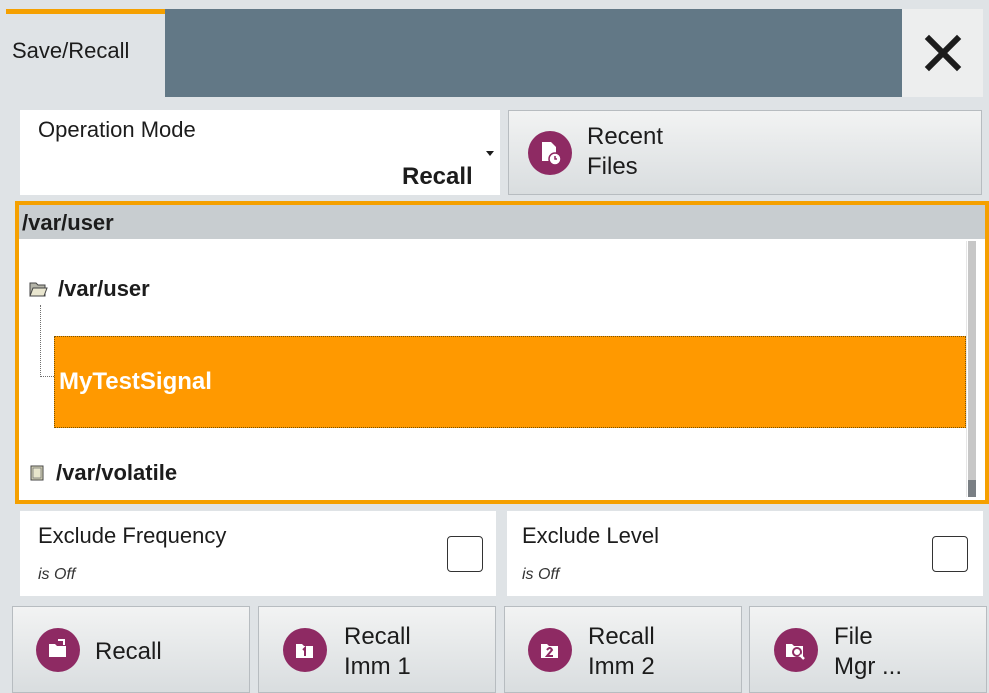  Describe the element at coordinates (745, 152) in the screenshot. I see `recent-files-button` at that location.